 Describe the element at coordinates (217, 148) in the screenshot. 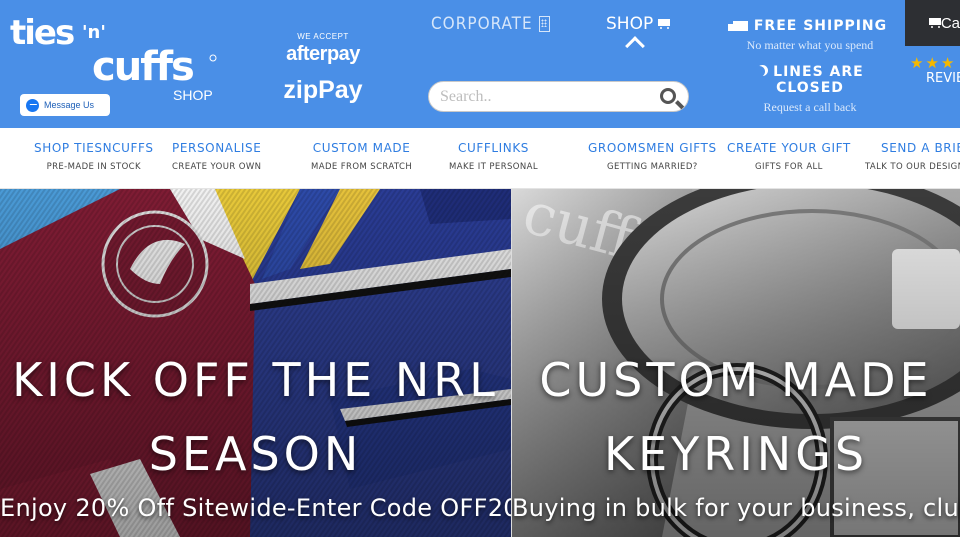

I see `nav-item-label: PERSONALISE` at that location.